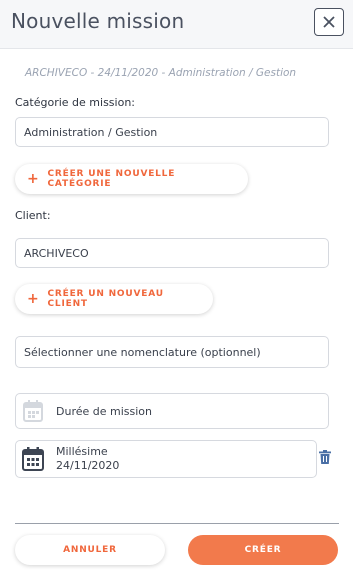 Image resolution: width=353 pixels, height=573 pixels. What do you see at coordinates (172, 411) in the screenshot?
I see `duration-field: Durée de mission` at bounding box center [172, 411].